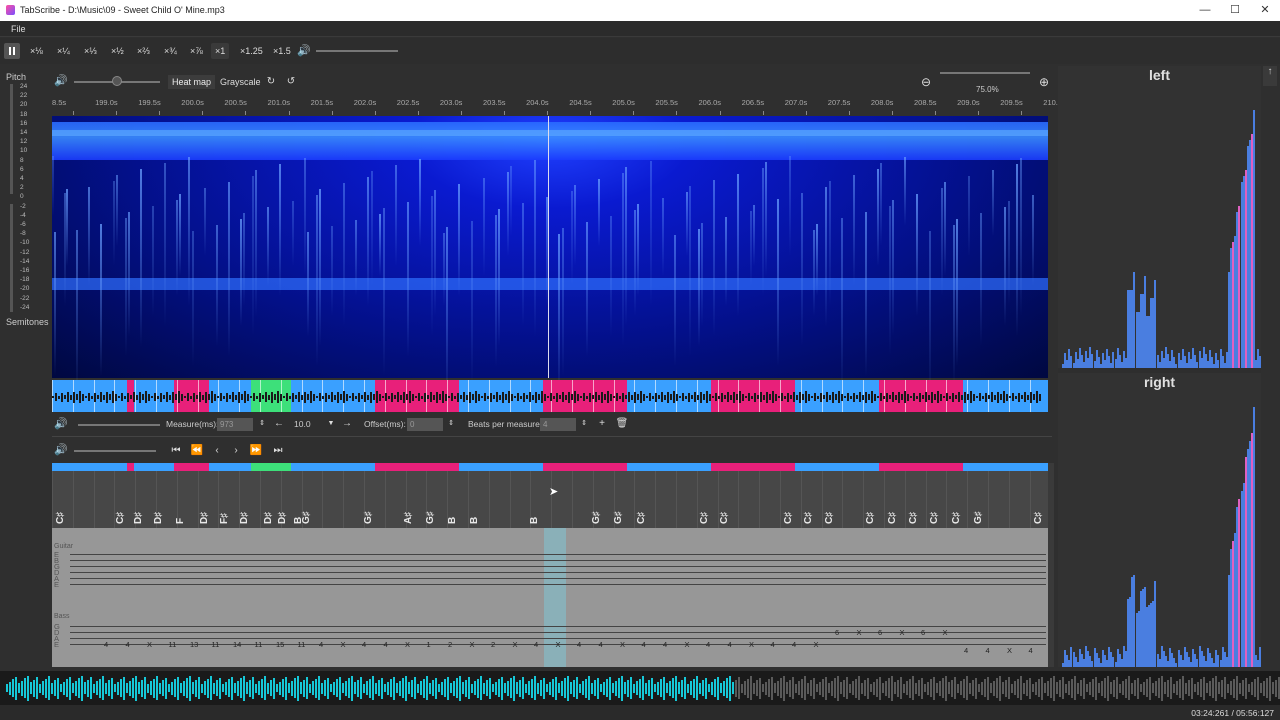 The image size is (1280, 720). What do you see at coordinates (240, 82) in the screenshot?
I see `grayscale-button: Grayscale` at bounding box center [240, 82].